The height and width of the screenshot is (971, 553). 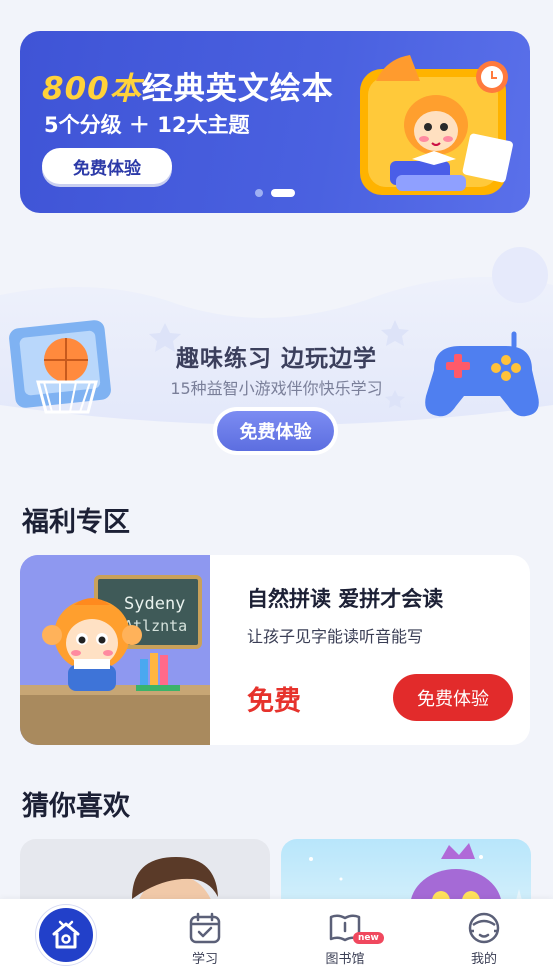 I want to click on home-tab-active-circle, so click(x=66, y=935).